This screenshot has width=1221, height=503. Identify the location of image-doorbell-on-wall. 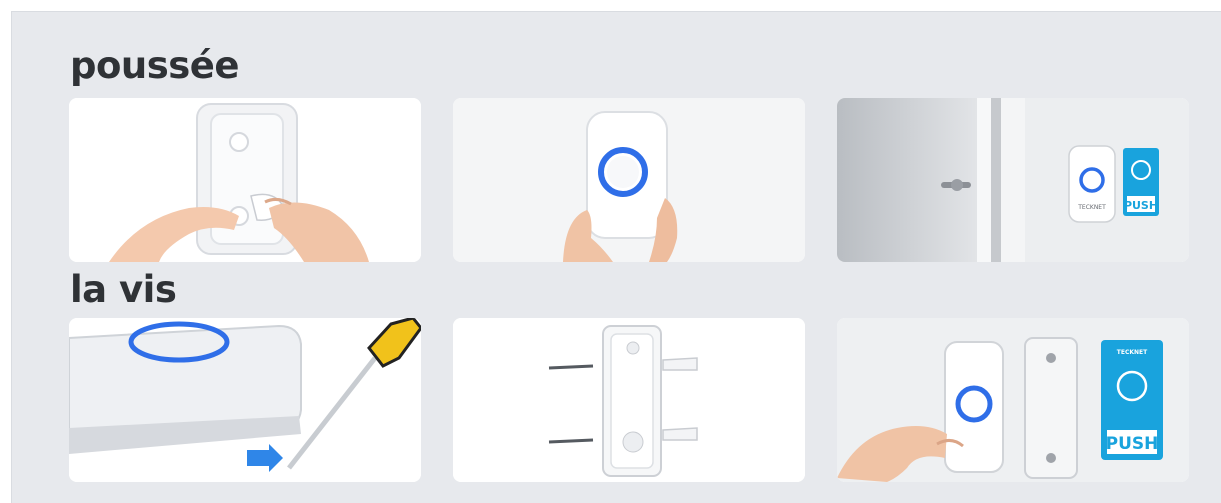
(629, 180).